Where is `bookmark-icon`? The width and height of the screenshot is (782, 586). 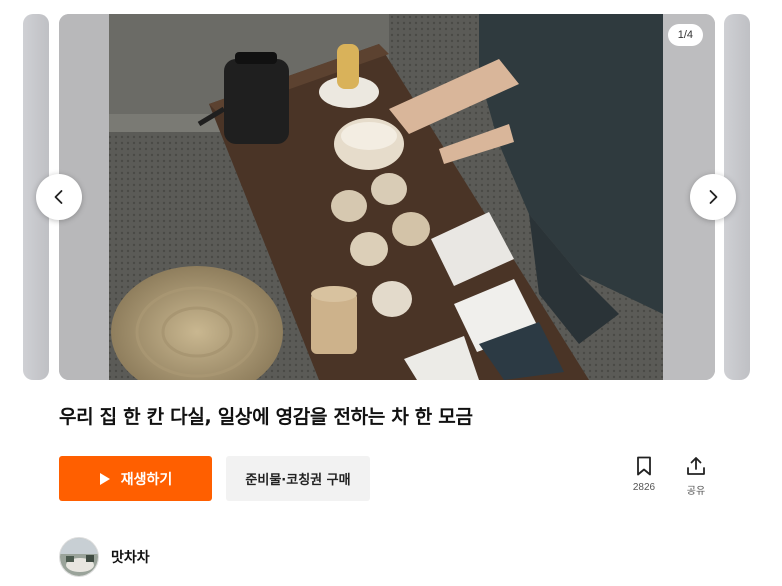 bookmark-icon is located at coordinates (644, 466).